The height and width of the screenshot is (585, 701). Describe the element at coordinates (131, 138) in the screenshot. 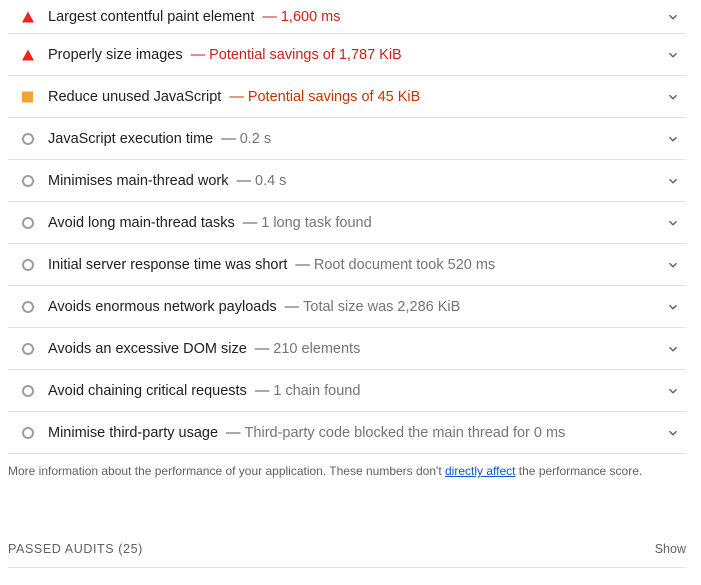

I see `audit-title: JavaScript execution time` at that location.